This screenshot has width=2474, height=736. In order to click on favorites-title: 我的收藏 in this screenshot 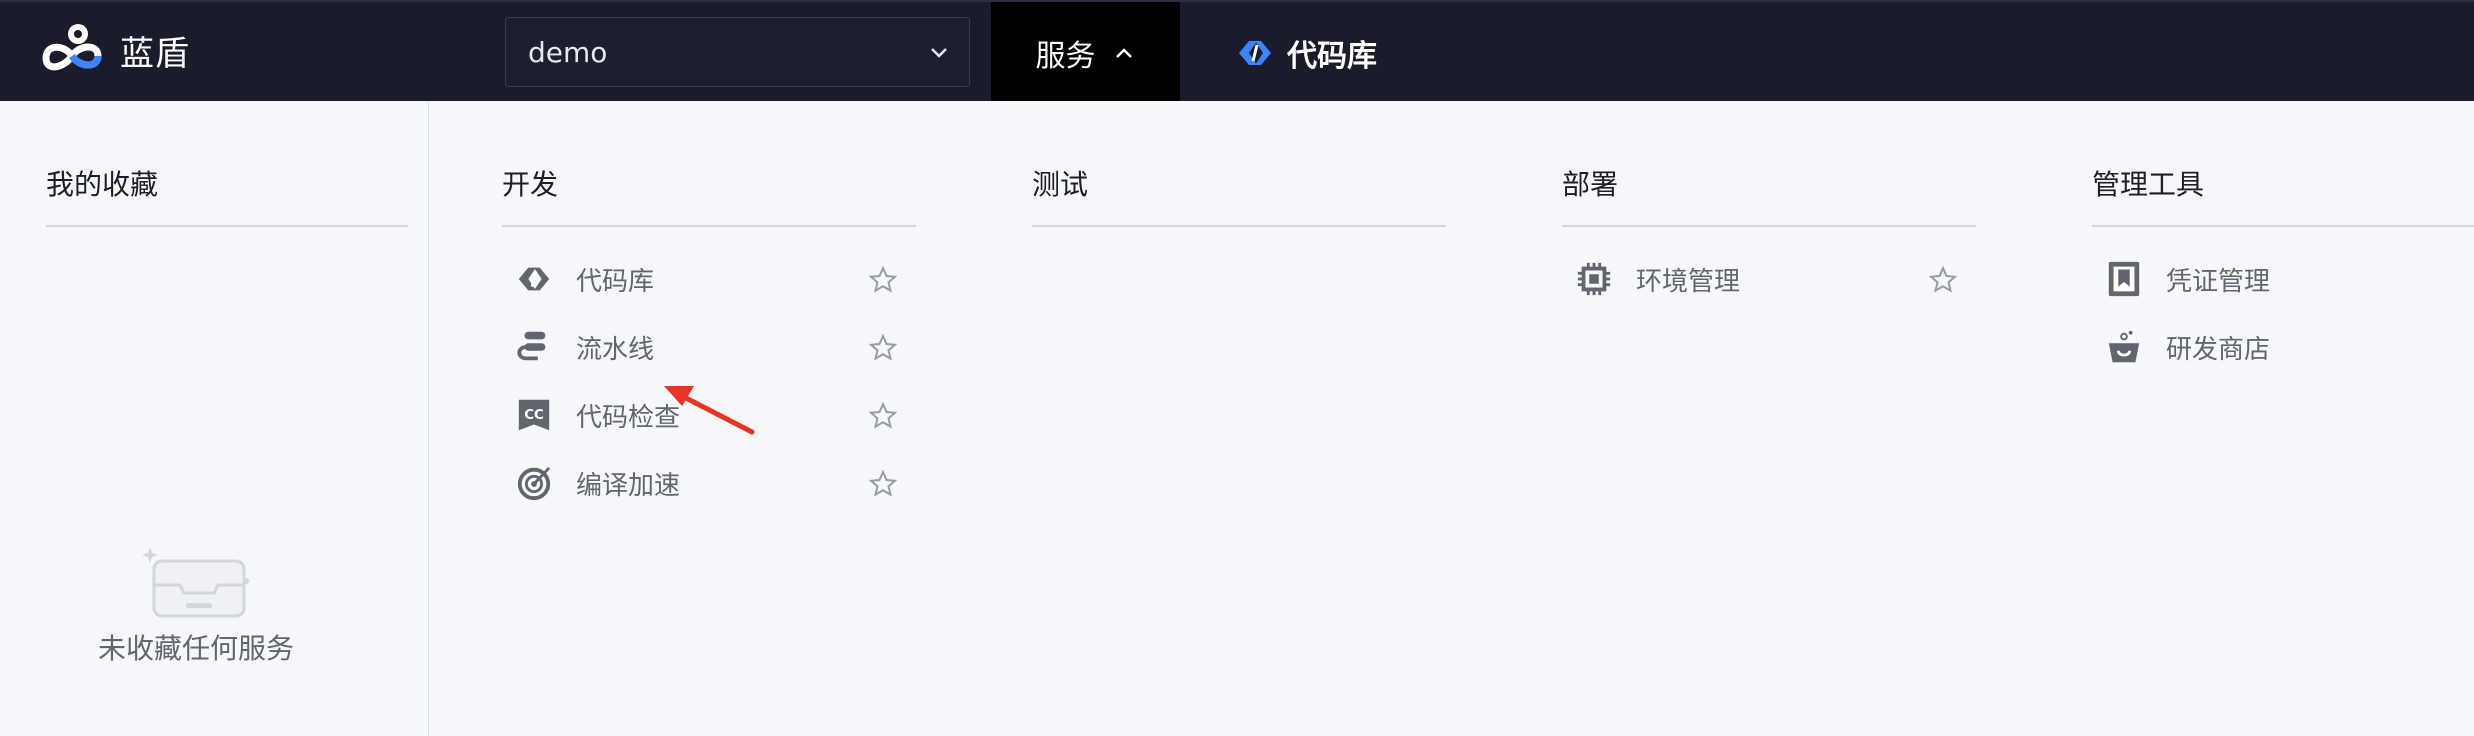, I will do `click(227, 195)`.